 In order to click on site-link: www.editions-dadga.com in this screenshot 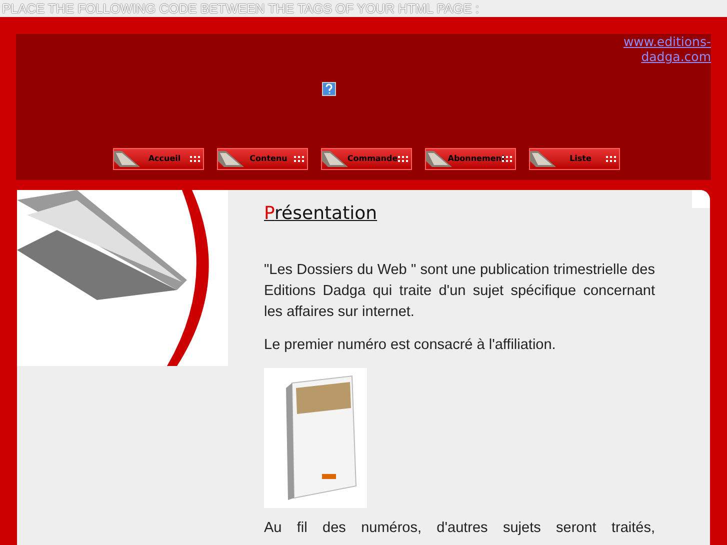, I will do `click(666, 49)`.